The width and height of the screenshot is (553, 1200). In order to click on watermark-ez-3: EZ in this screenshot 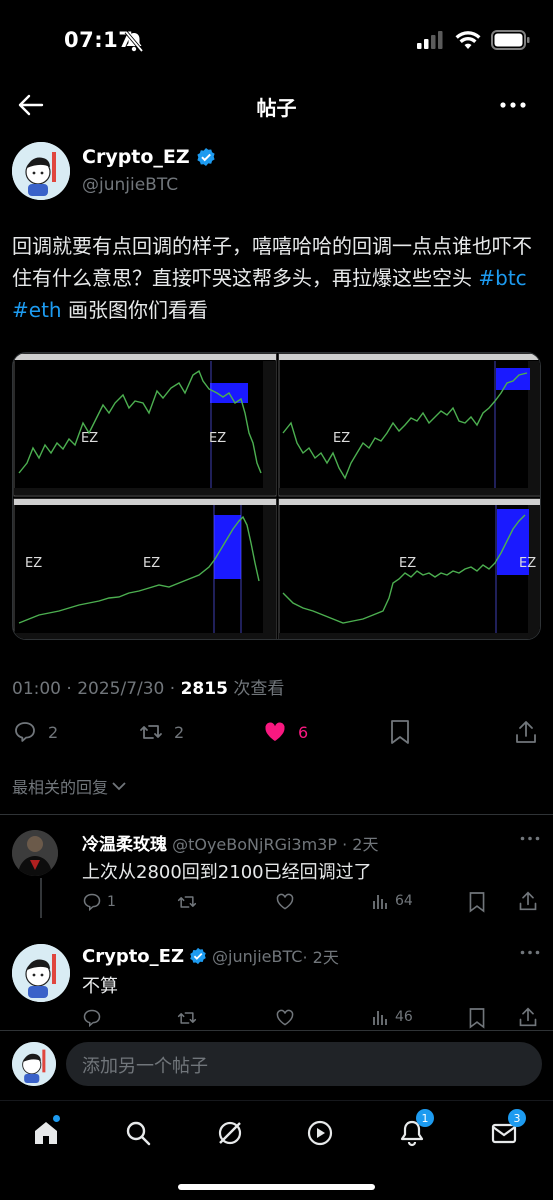, I will do `click(342, 438)`.